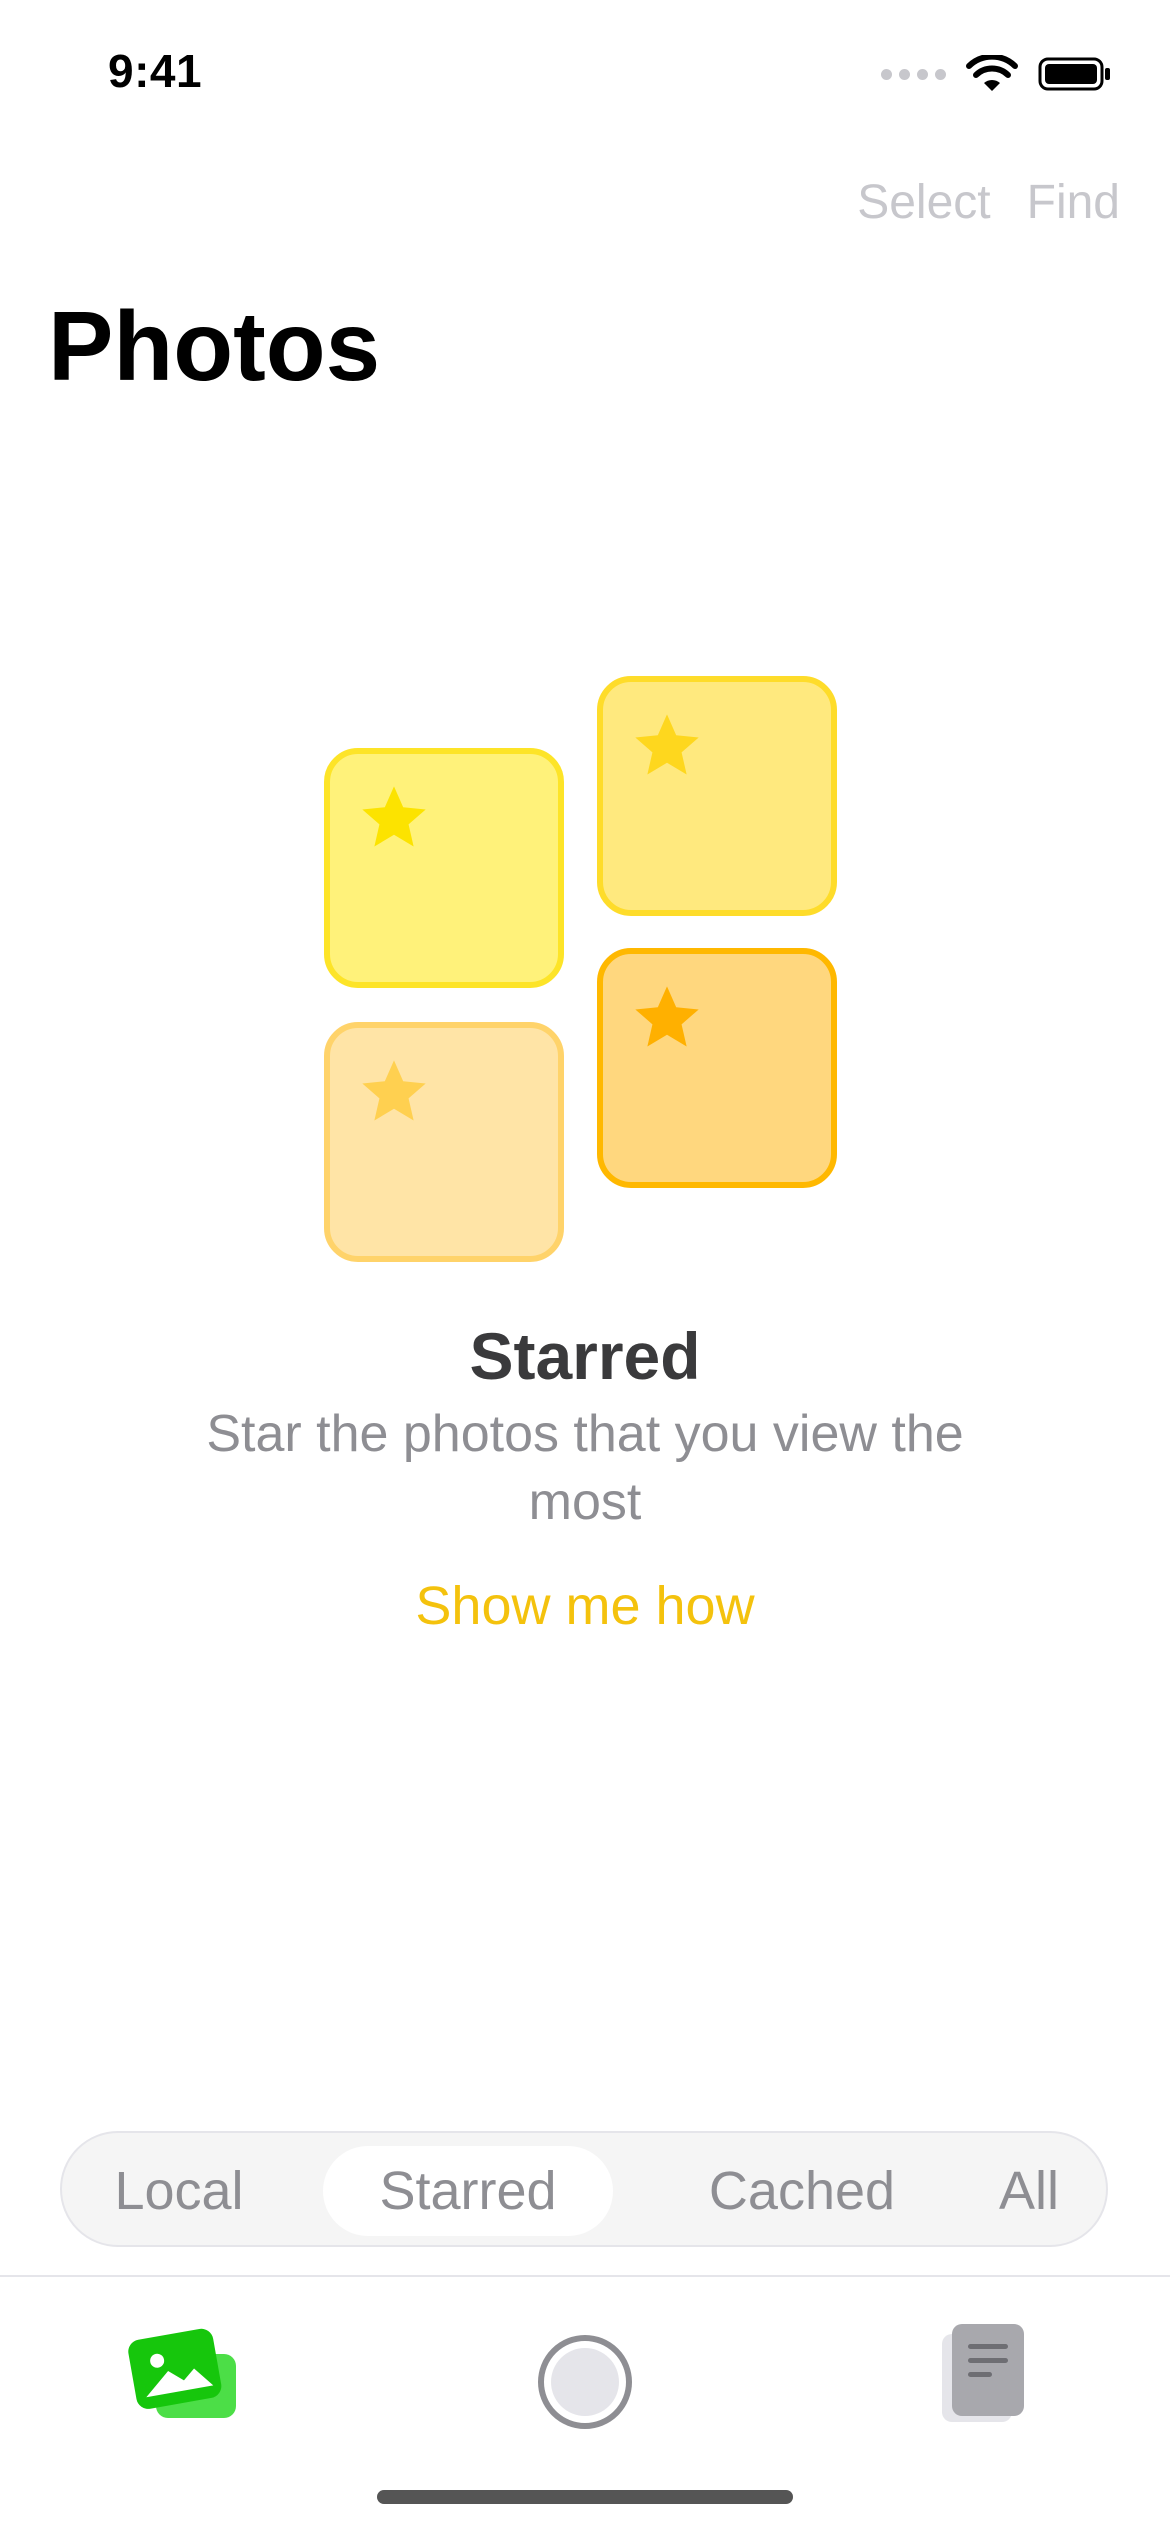  I want to click on cellular-signal-icon, so click(913, 74).